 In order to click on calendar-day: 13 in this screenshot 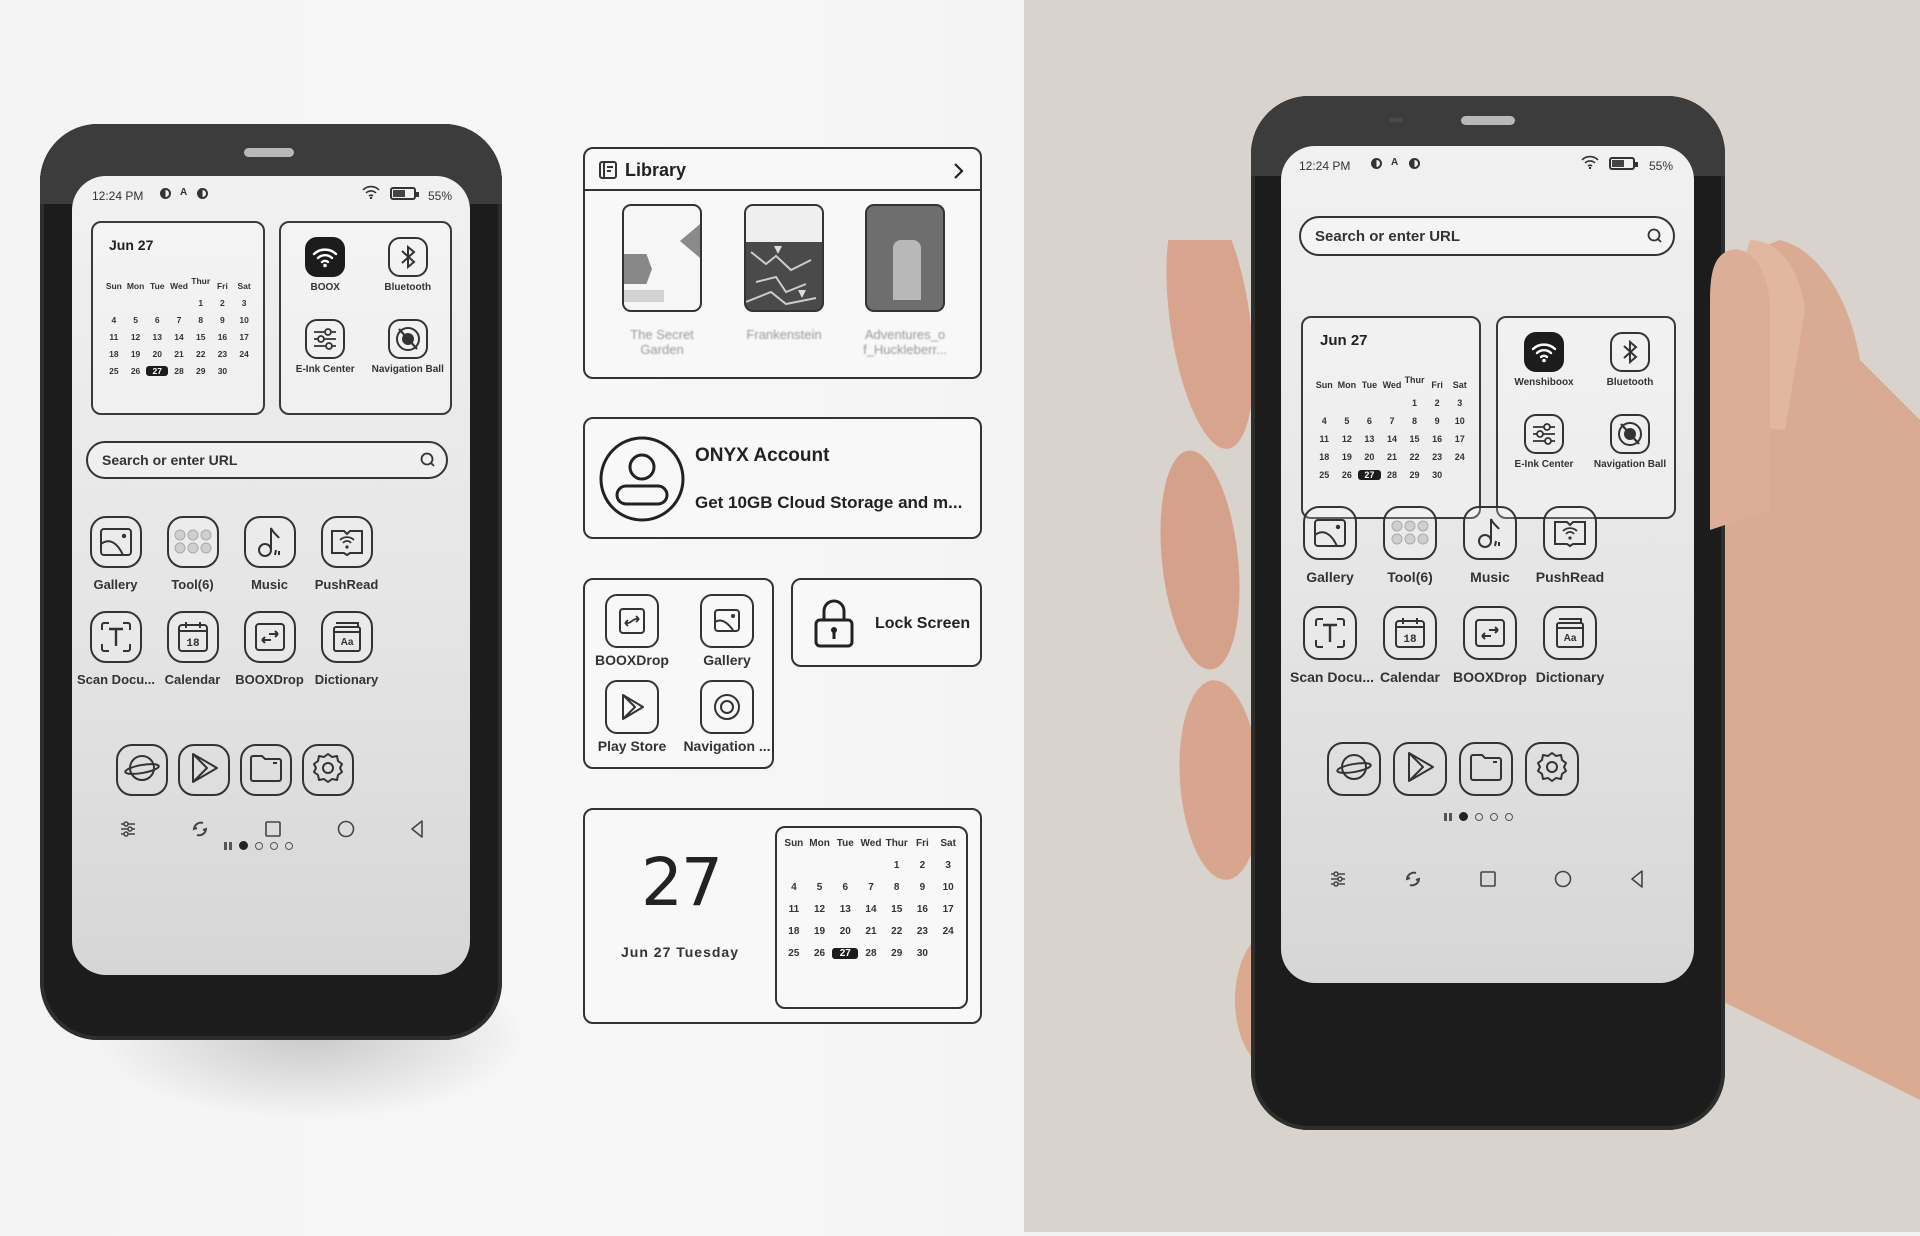, I will do `click(157, 337)`.